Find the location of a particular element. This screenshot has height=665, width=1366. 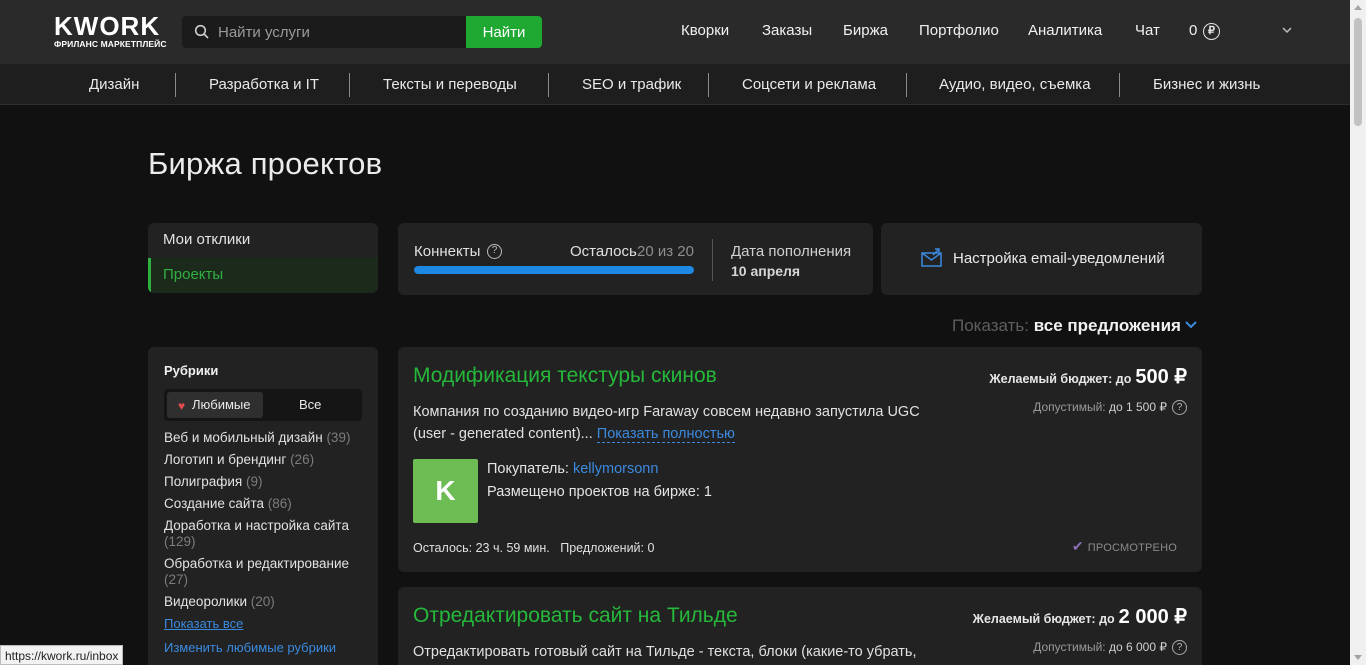

tab-favorites: ♥ Любимые is located at coordinates (215, 405).